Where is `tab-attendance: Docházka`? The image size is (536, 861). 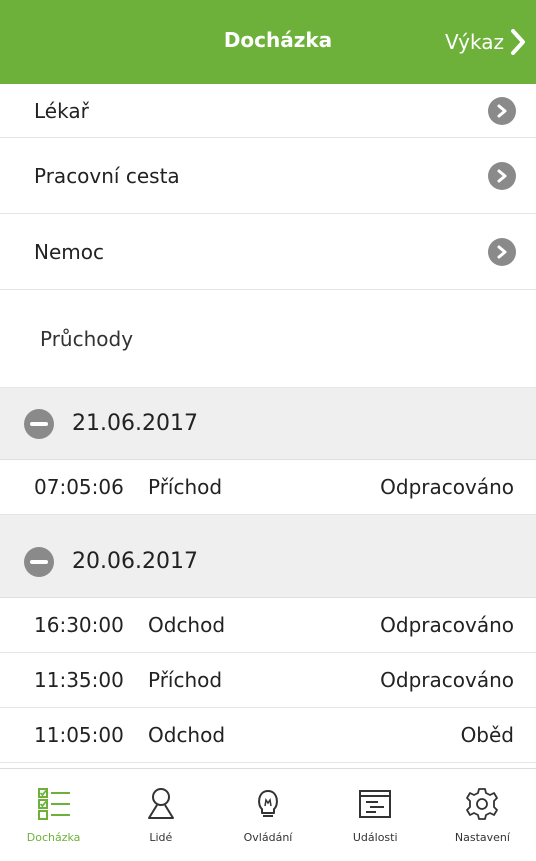 tab-attendance: Docházka is located at coordinates (53, 815).